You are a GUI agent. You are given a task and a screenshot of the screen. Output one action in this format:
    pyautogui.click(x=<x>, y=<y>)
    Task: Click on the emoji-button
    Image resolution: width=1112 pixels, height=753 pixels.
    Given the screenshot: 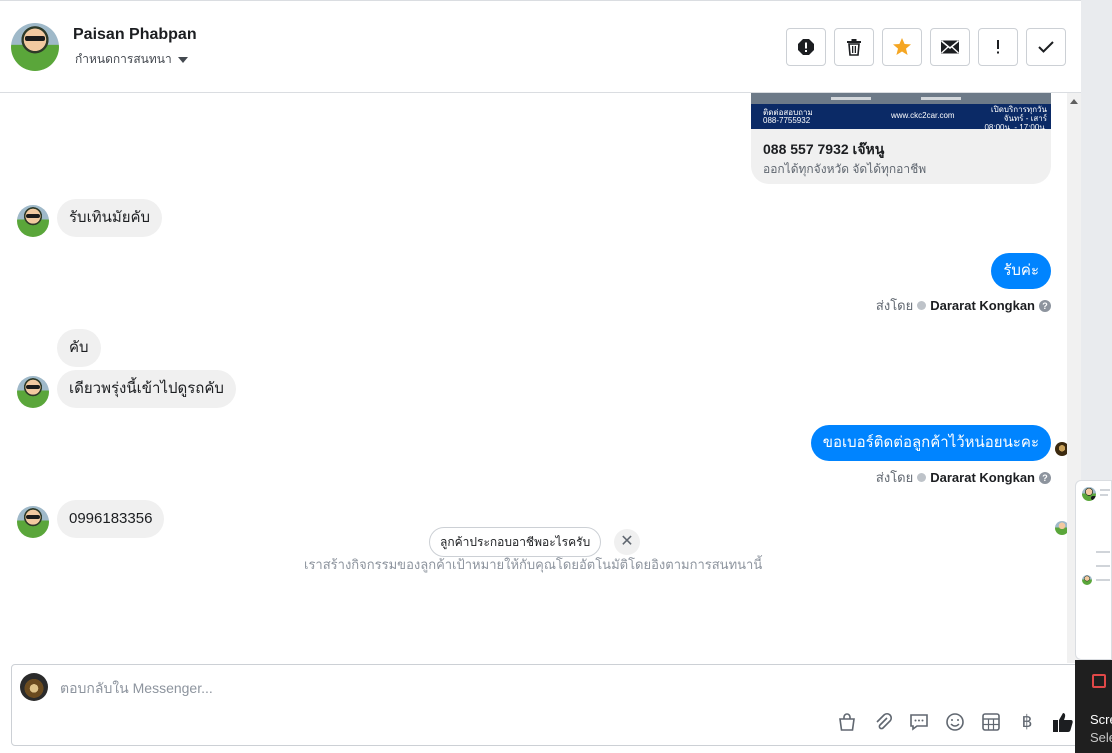 What is the action you would take?
    pyautogui.click(x=955, y=722)
    